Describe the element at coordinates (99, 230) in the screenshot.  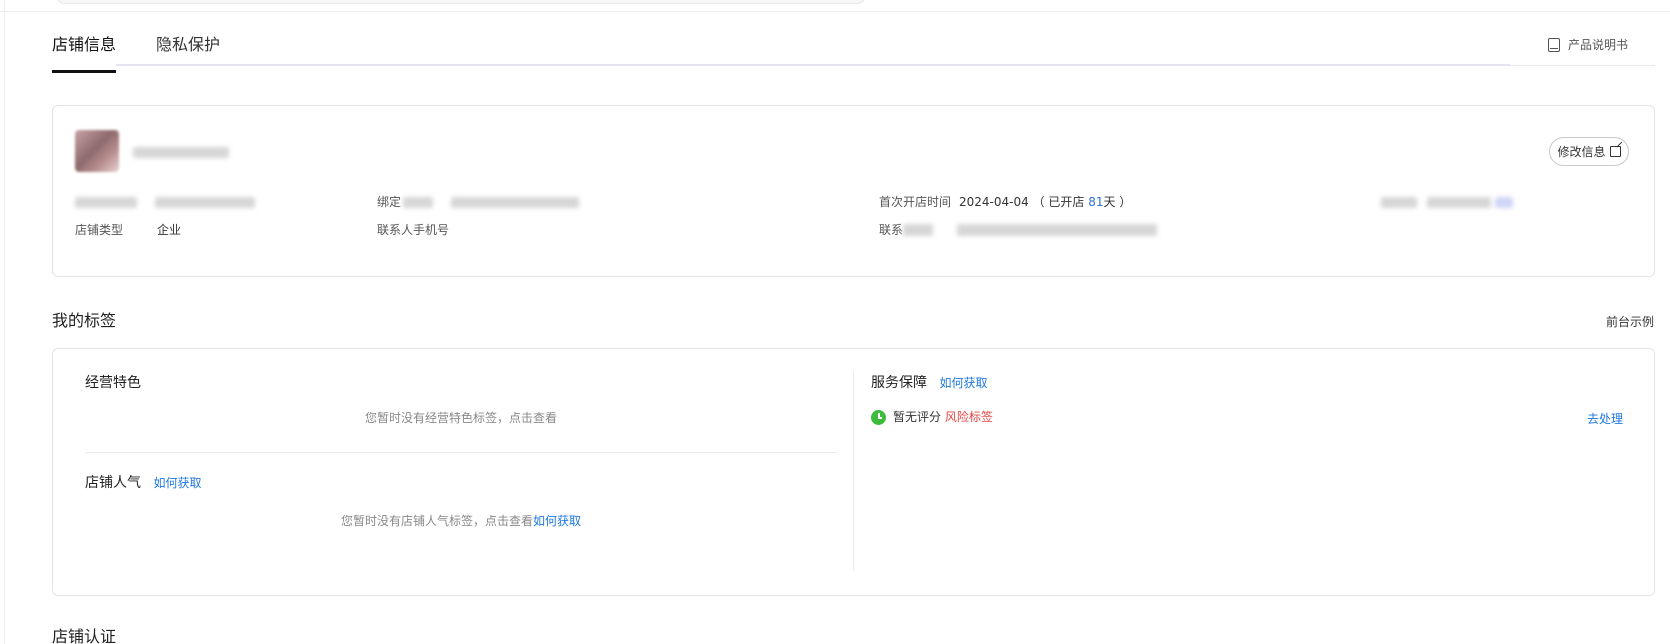
I see `shop-type-label: 店铺类型` at that location.